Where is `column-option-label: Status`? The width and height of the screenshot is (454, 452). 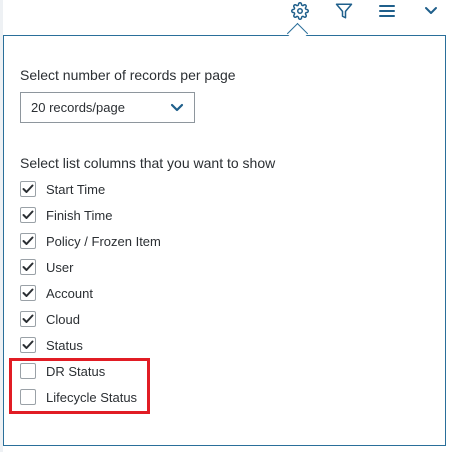 column-option-label: Status is located at coordinates (64, 345).